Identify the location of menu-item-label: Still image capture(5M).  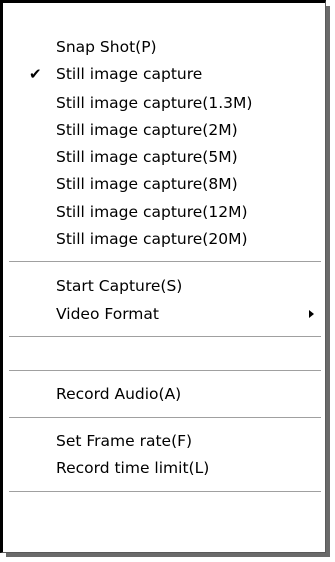
(147, 157).